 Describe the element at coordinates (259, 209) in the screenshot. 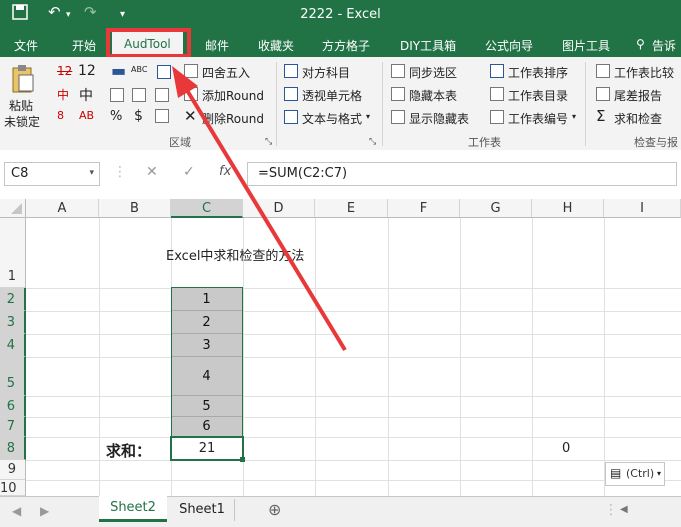

I see `red-arrow` at that location.